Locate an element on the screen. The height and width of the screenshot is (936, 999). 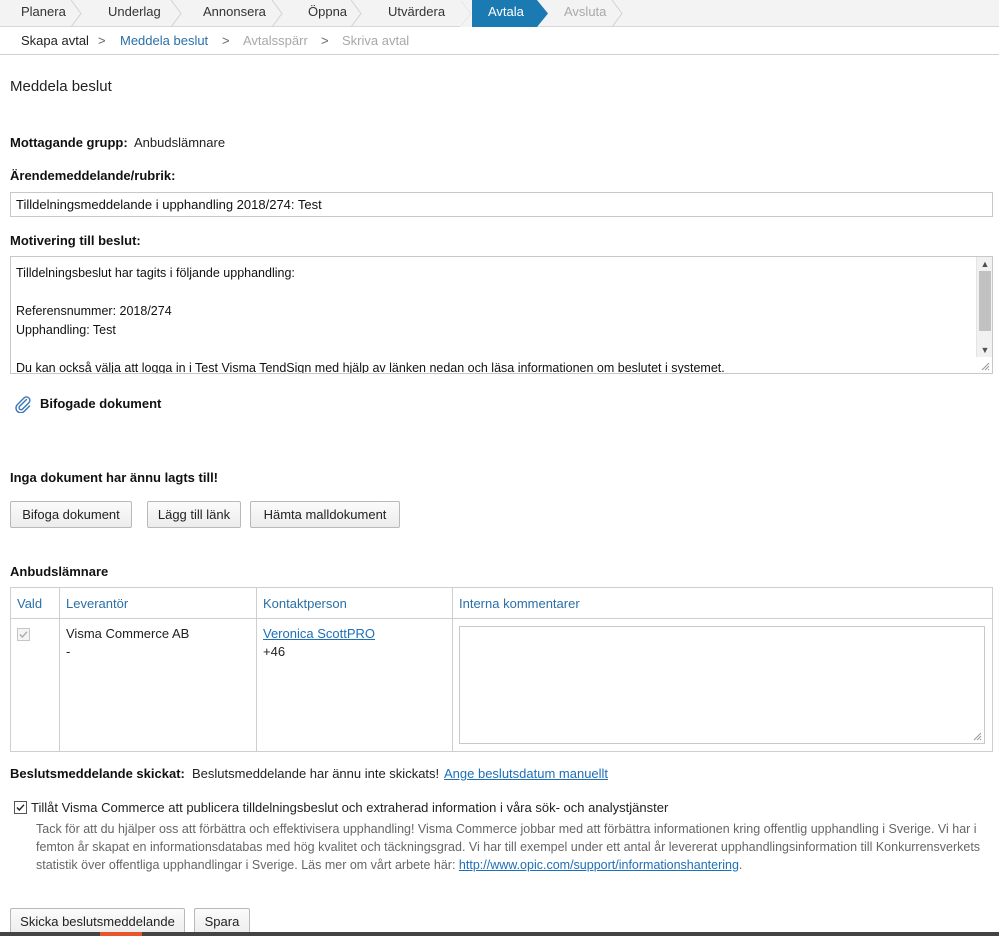
step-avtala: Avtala is located at coordinates (498, 13).